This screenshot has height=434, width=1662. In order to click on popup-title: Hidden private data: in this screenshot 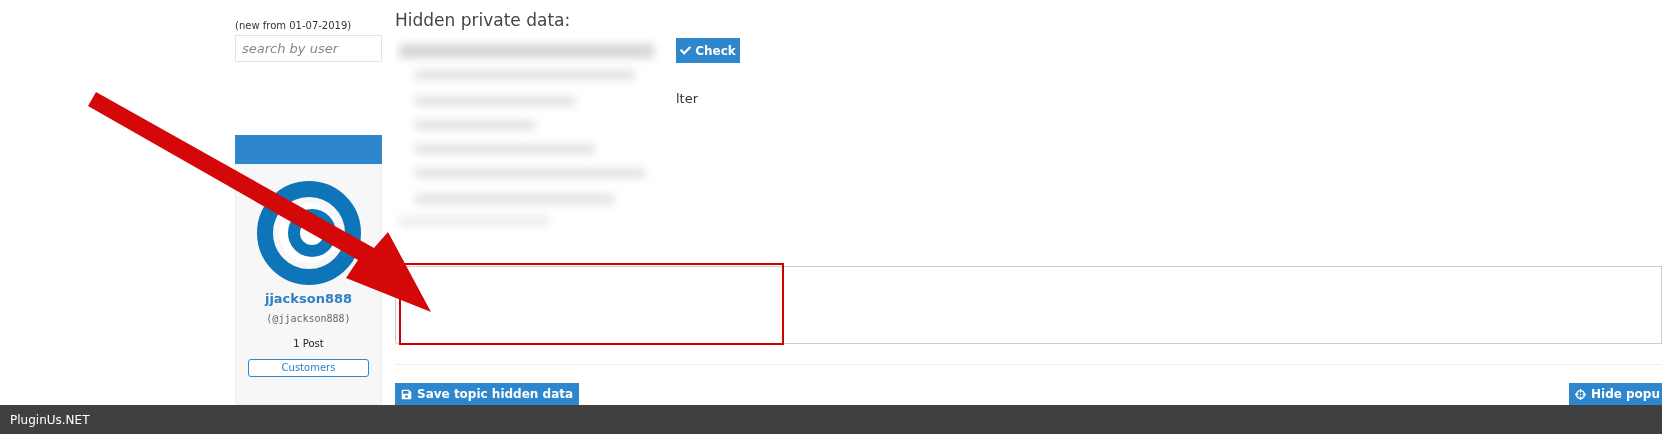, I will do `click(483, 20)`.